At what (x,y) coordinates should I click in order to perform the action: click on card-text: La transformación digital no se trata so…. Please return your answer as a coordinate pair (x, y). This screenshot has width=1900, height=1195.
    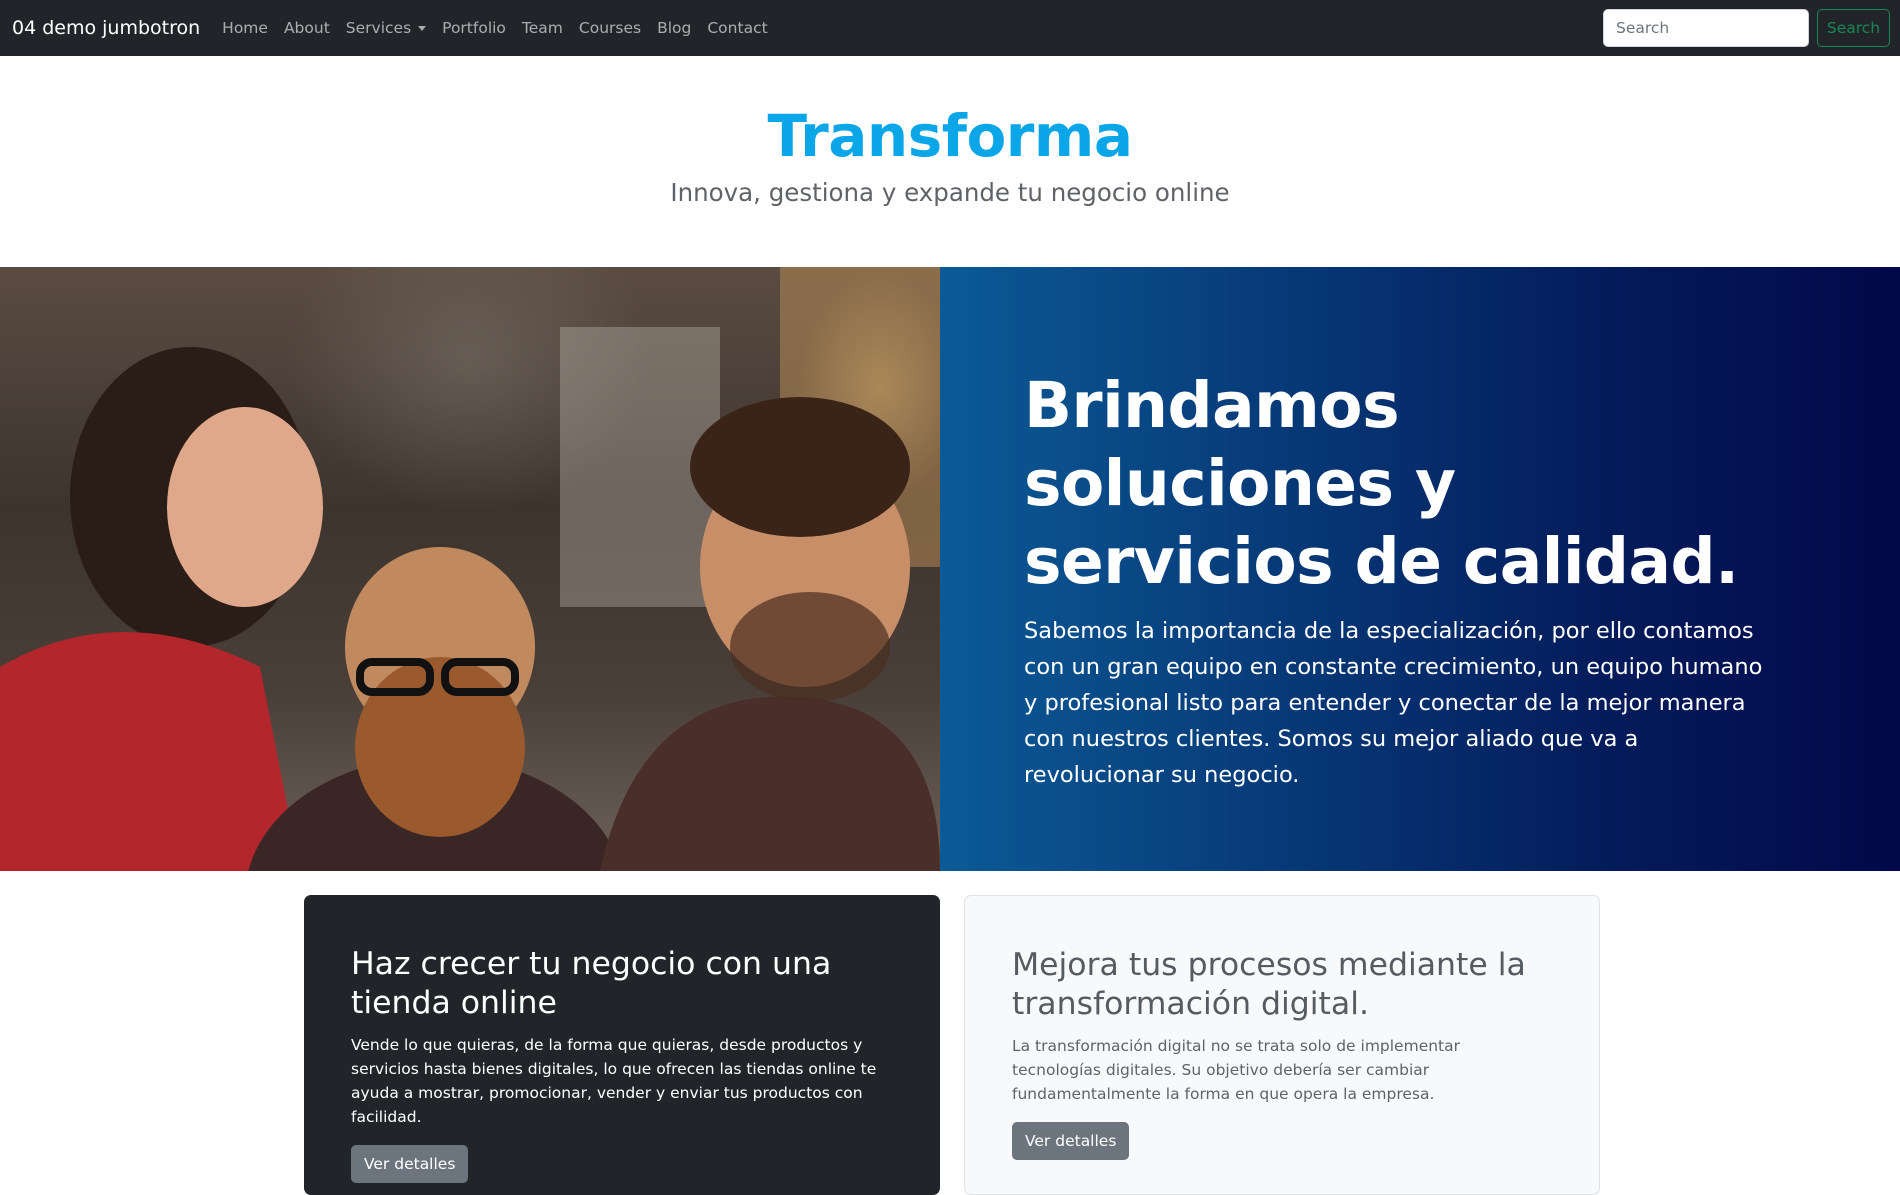
    Looking at the image, I should click on (1236, 1070).